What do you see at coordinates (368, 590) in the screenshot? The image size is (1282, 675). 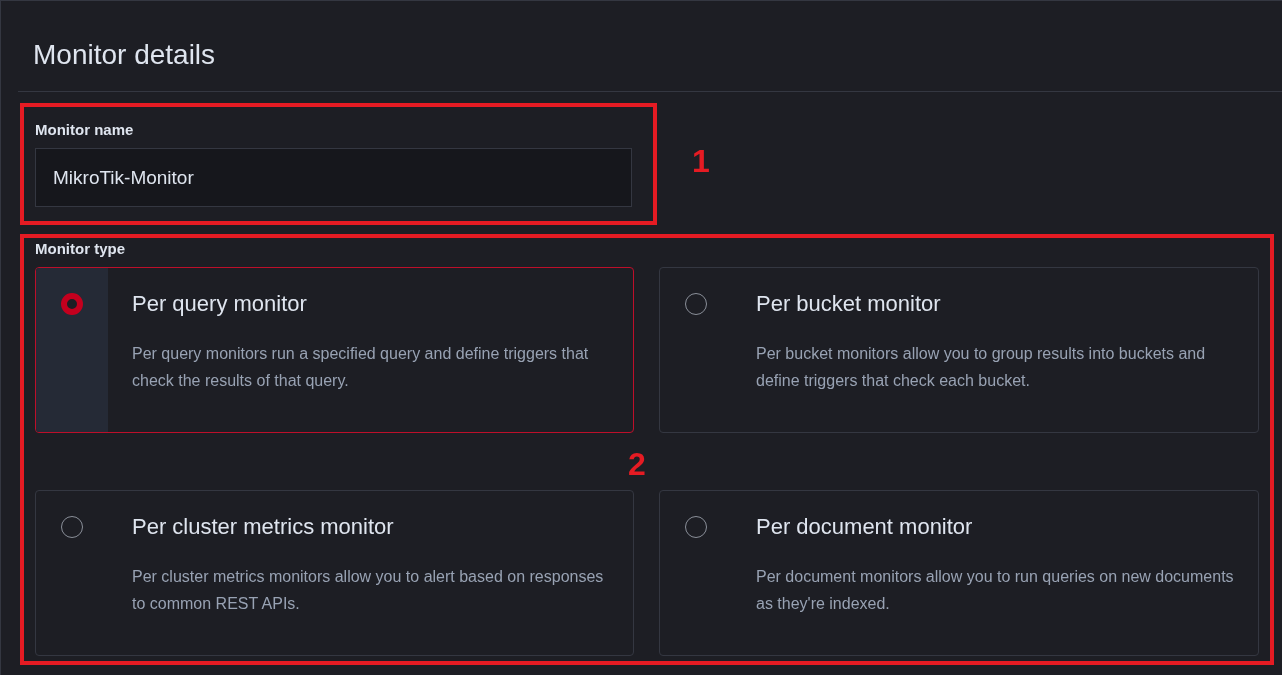 I see `option-description: Per cluster metrics monitors allow you to alert based on responses to common REST APIs.` at bounding box center [368, 590].